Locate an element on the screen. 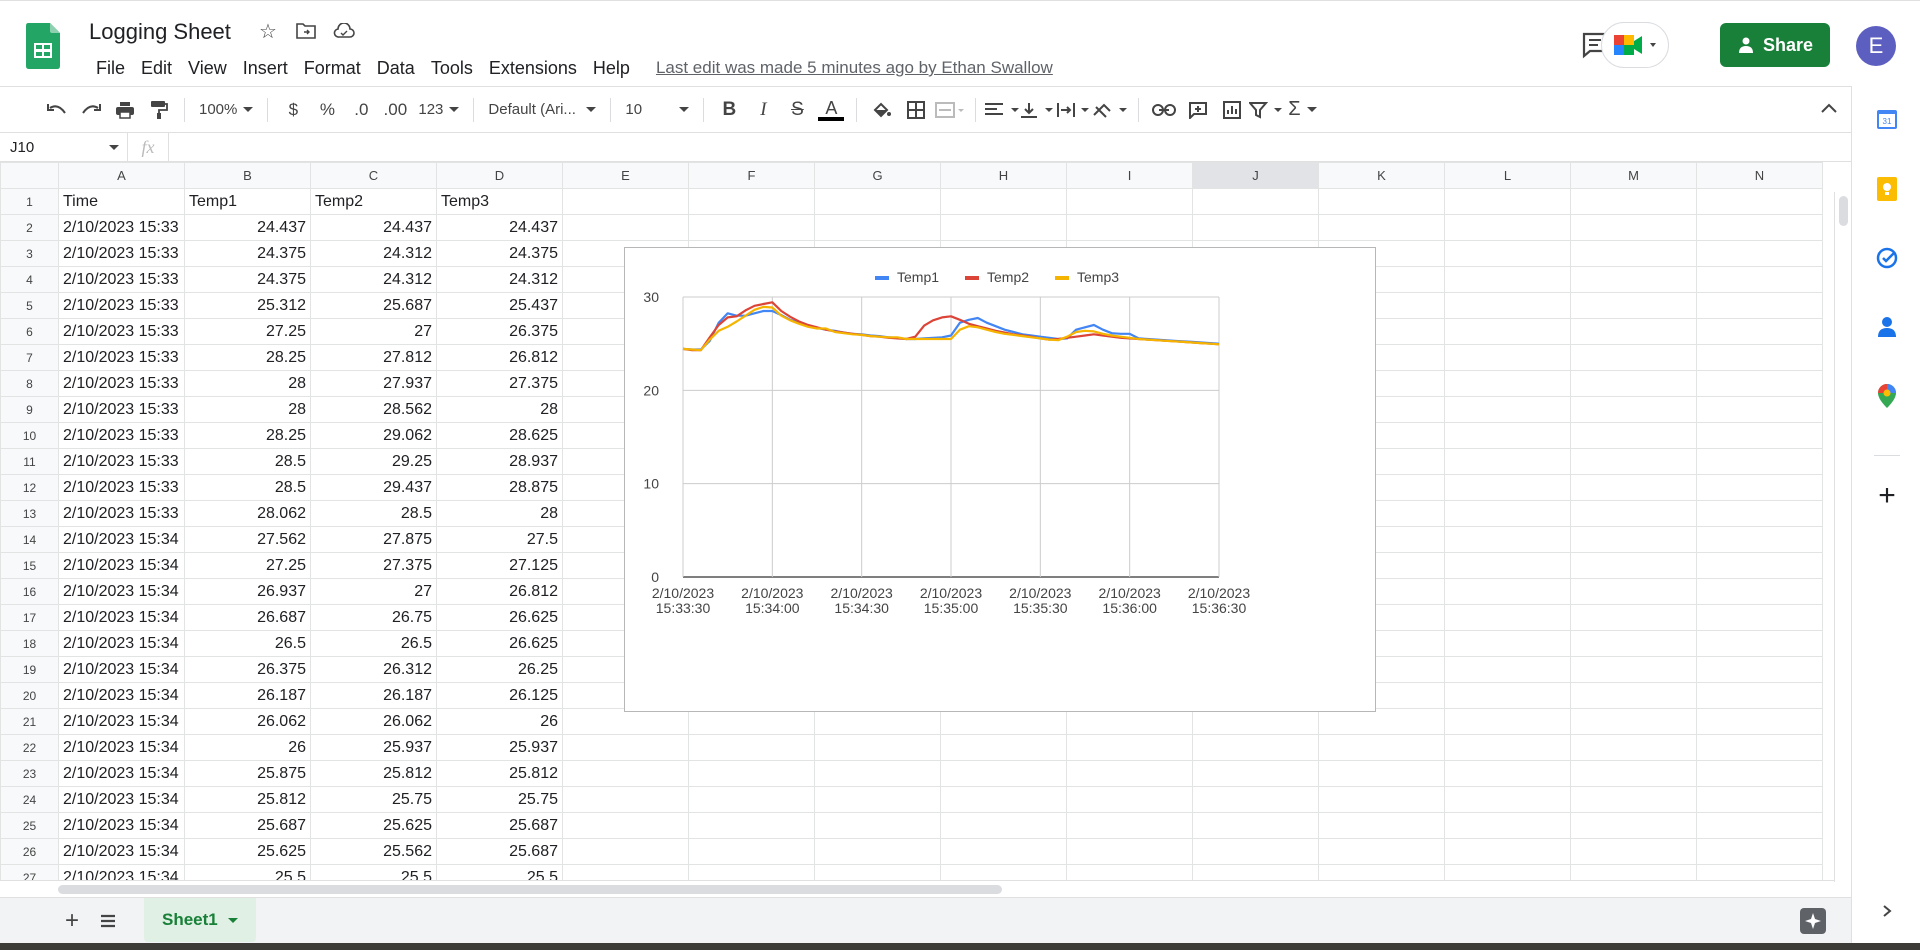  row-header: 18 is located at coordinates (29, 643).